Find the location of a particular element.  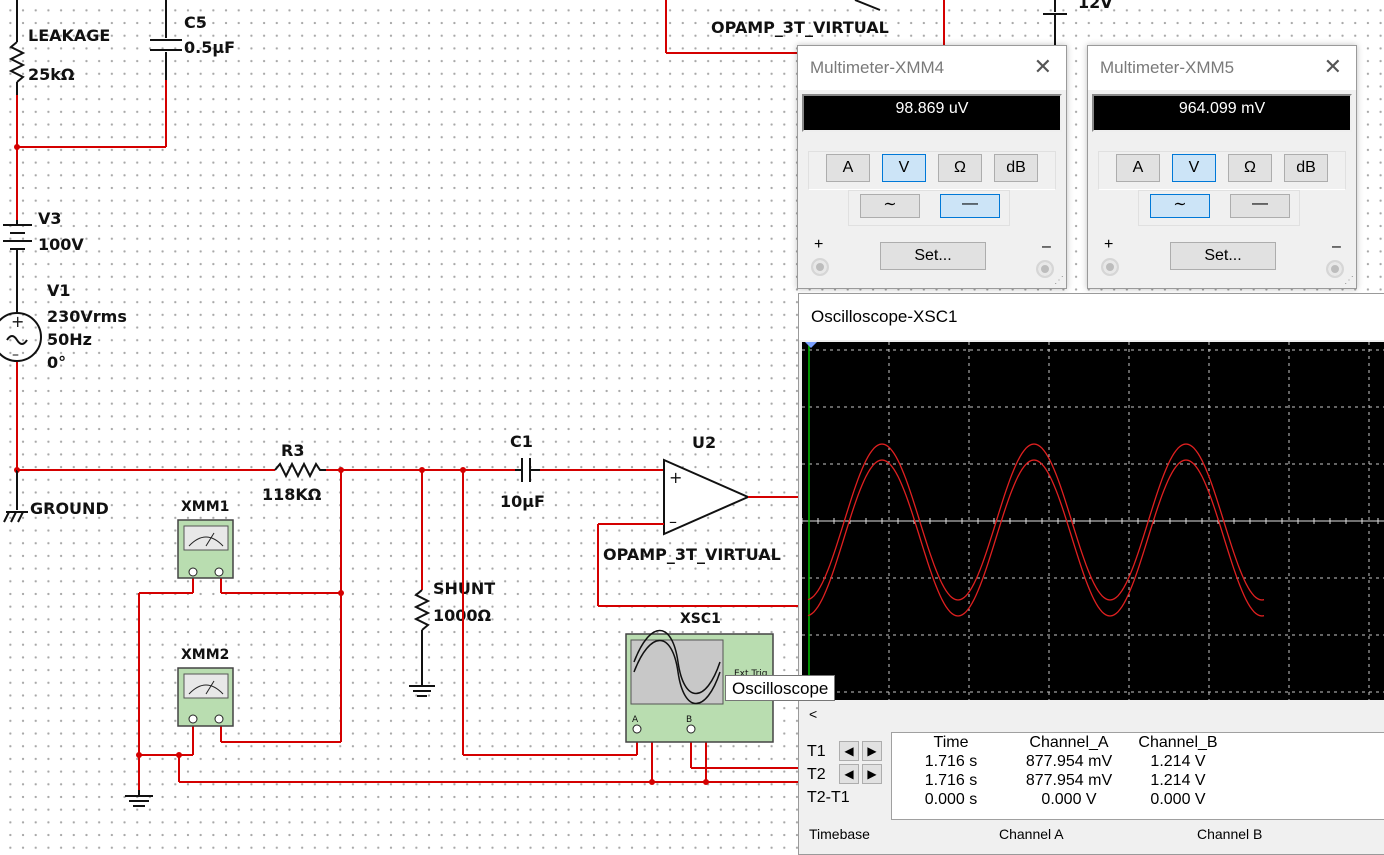

xmm1-label: XMM1 is located at coordinates (205, 507).